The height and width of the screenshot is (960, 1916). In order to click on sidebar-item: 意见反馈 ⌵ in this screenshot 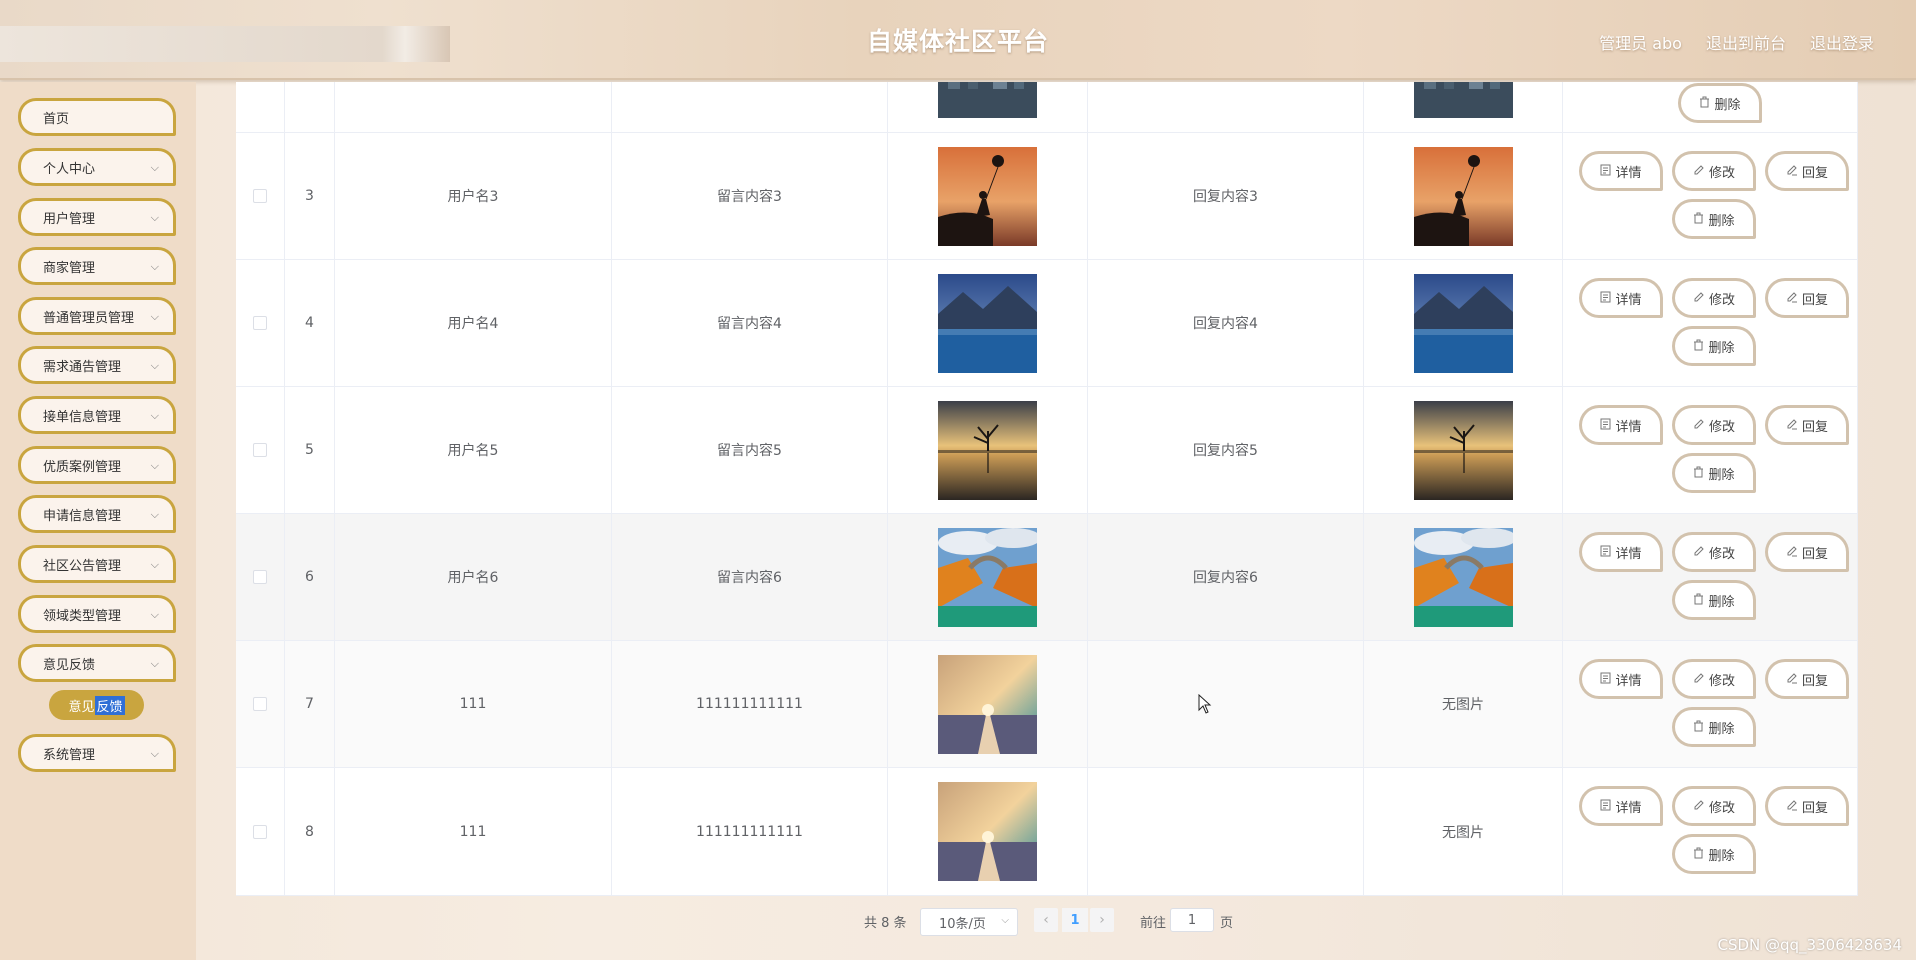, I will do `click(97, 663)`.